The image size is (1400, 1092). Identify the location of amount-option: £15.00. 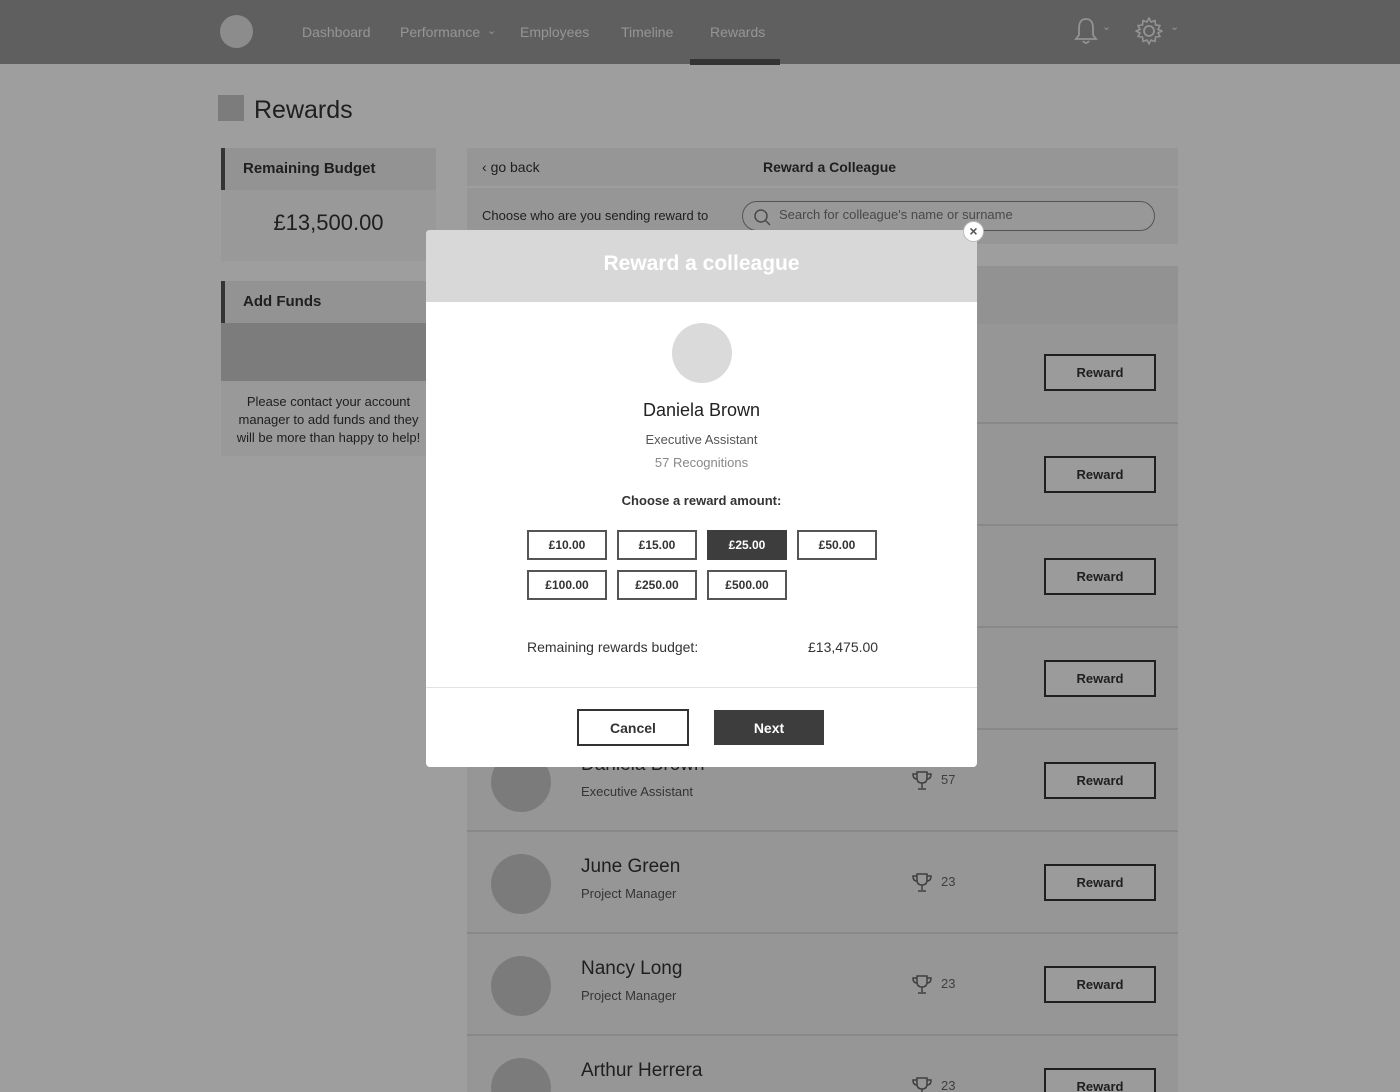
(657, 545).